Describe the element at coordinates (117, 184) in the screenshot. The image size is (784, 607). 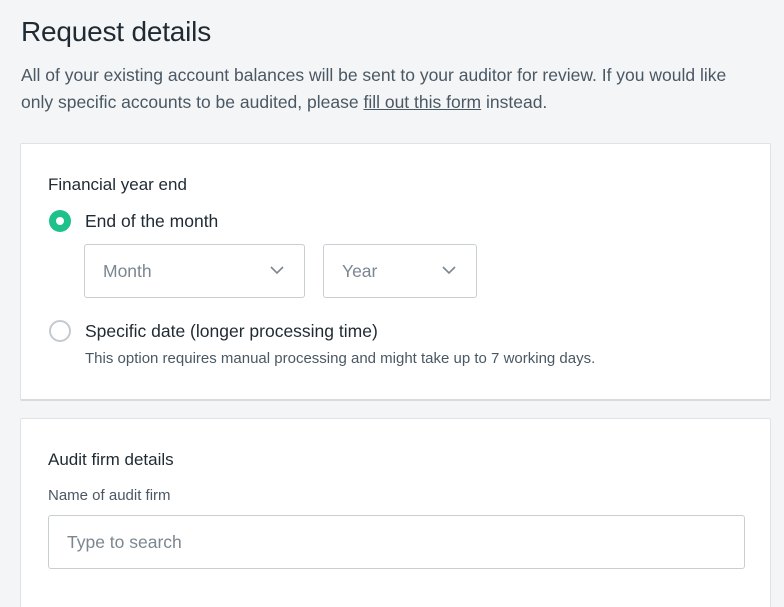
I see `financial-year-end-heading: Financial year end` at that location.